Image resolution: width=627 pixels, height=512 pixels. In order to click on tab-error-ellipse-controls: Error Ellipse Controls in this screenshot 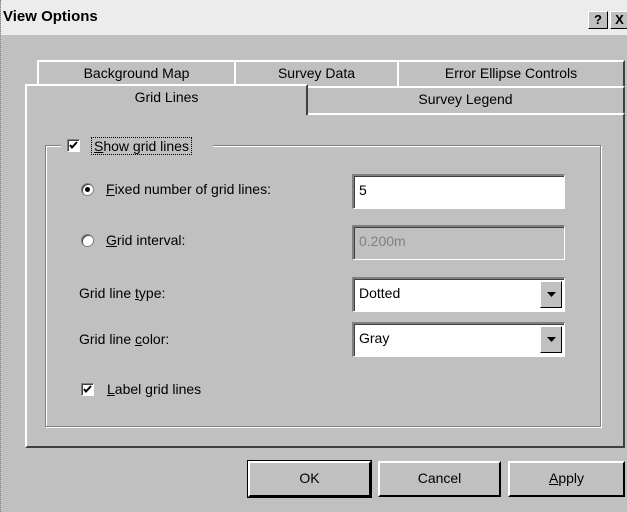, I will do `click(511, 73)`.